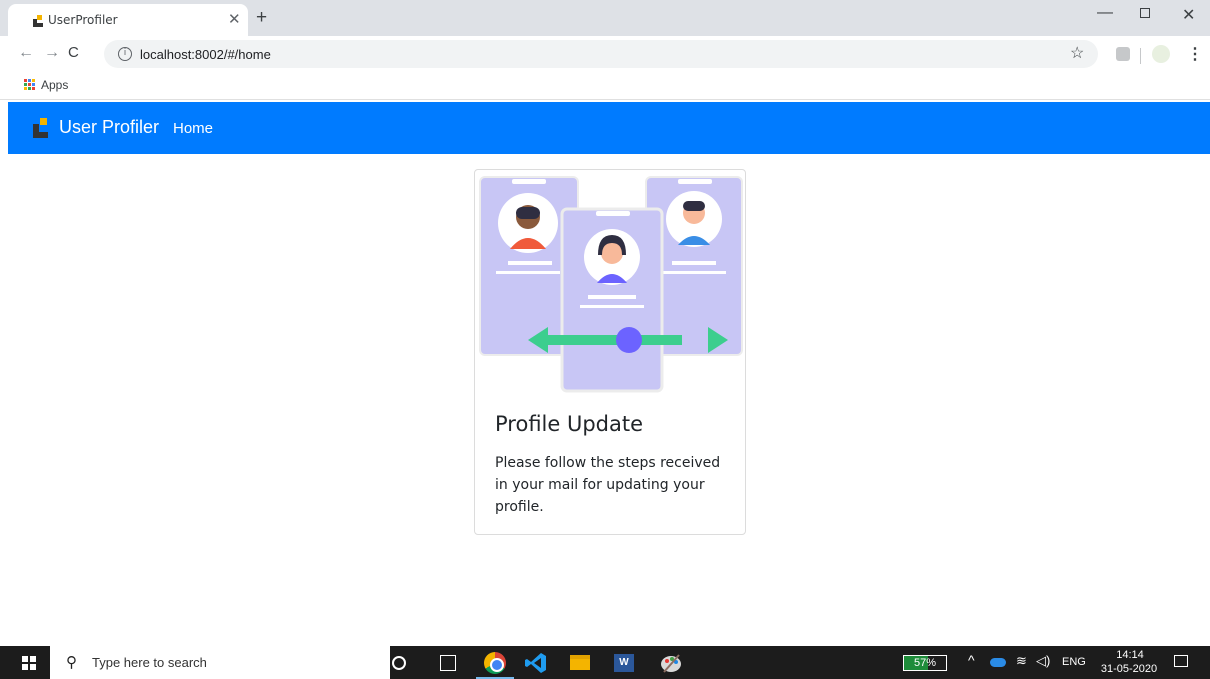 The width and height of the screenshot is (1210, 679). I want to click on apps-grid-icon, so click(30, 85).